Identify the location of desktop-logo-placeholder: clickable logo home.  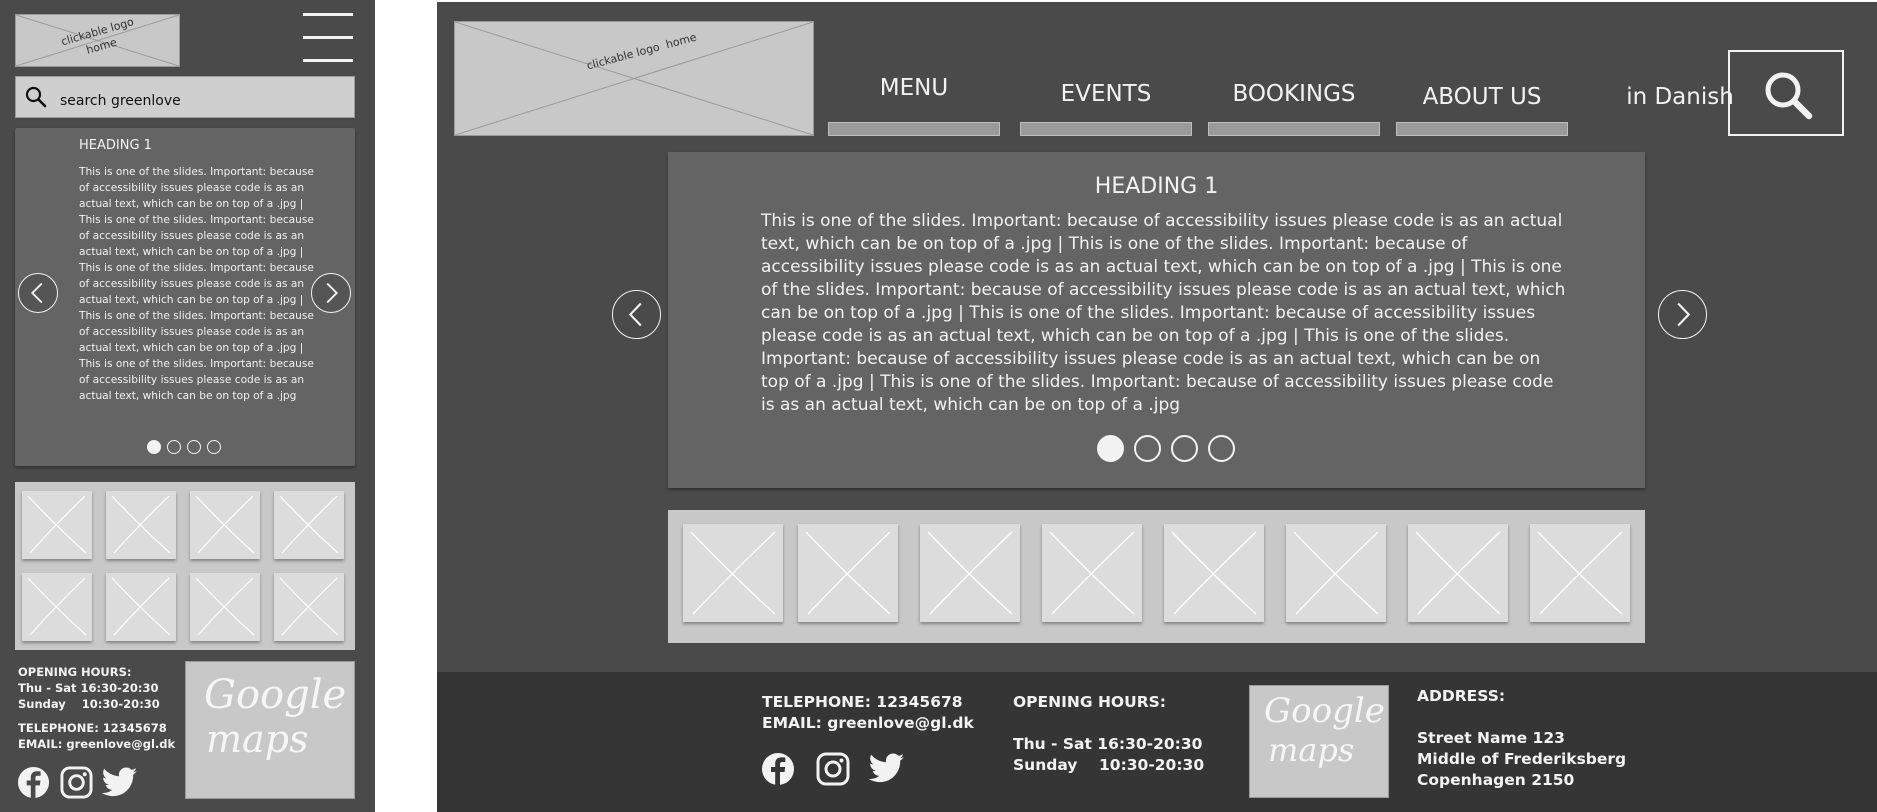
(634, 78).